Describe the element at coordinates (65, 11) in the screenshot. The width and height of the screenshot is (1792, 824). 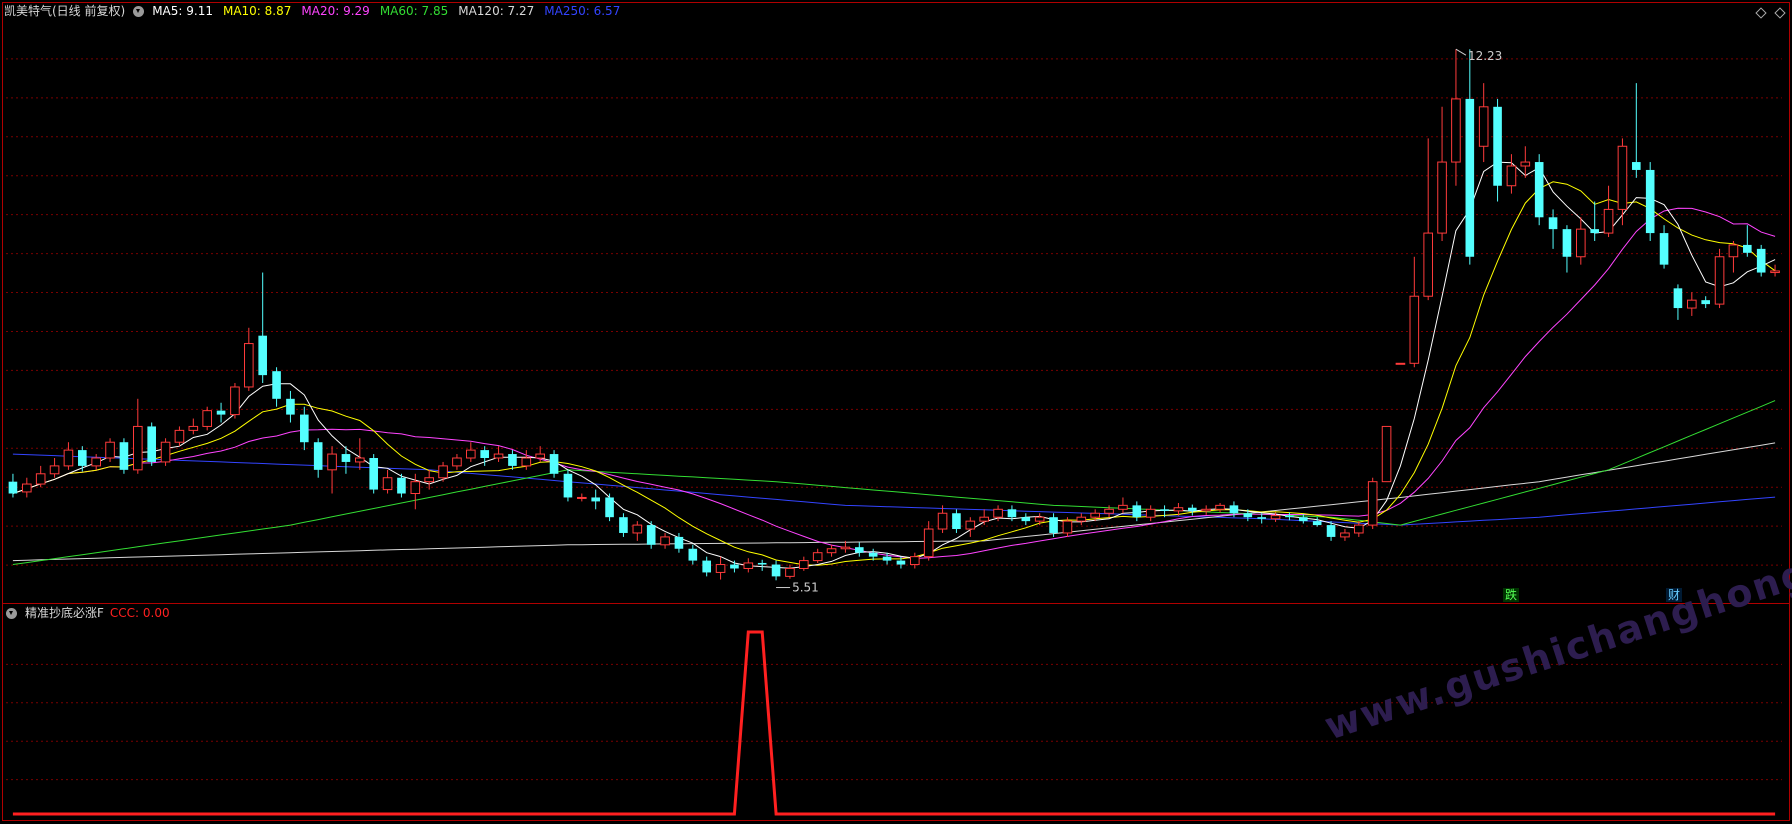
I see `stock-title: 凯美特气(日线 前复权)` at that location.